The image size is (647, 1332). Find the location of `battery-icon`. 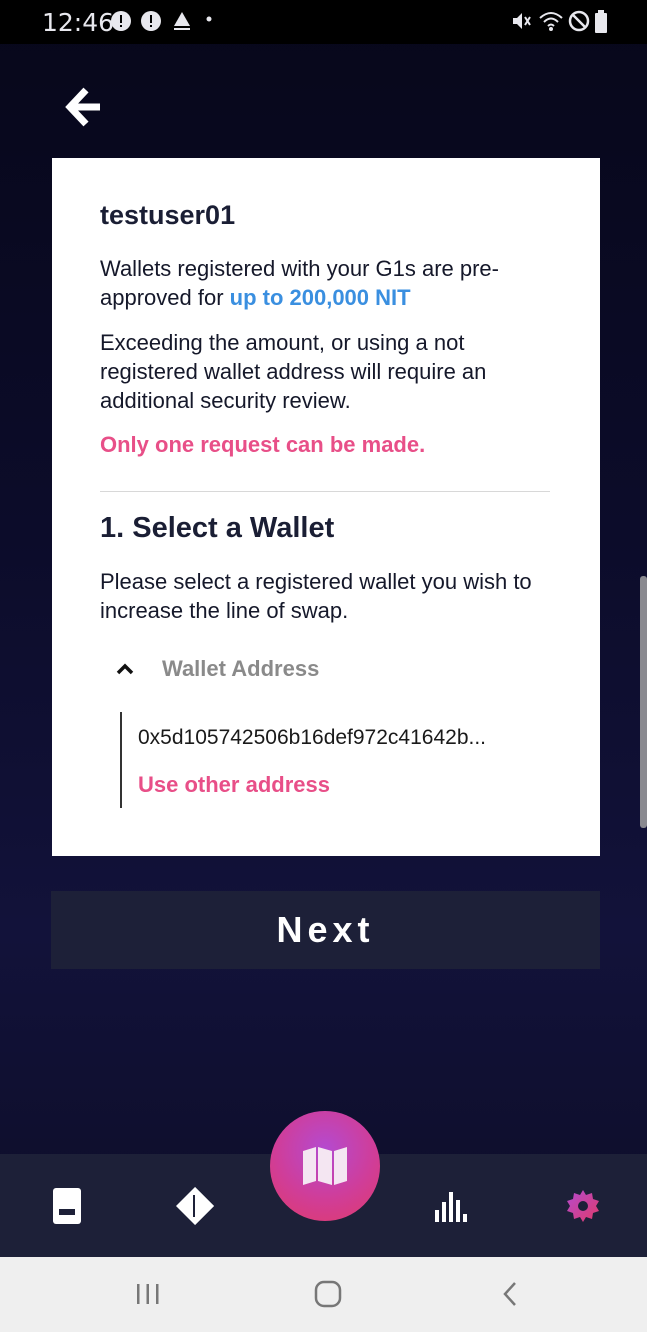

battery-icon is located at coordinates (601, 21).